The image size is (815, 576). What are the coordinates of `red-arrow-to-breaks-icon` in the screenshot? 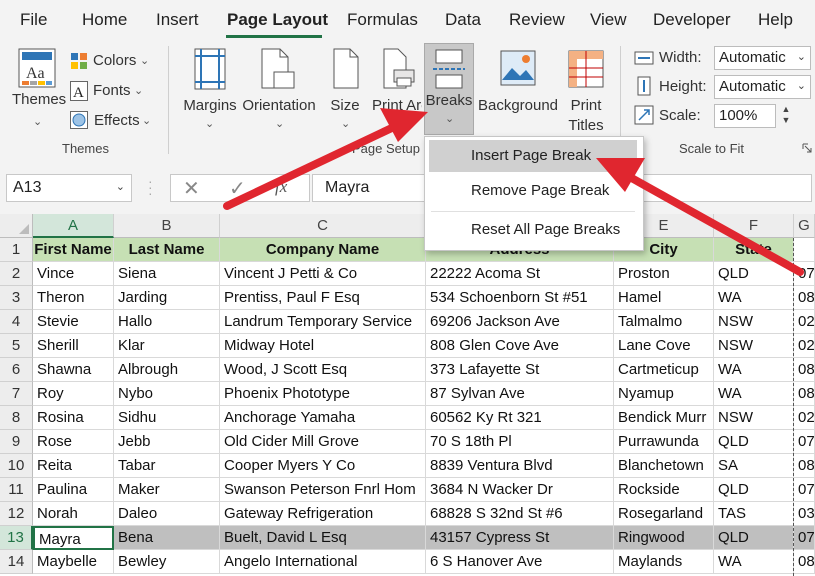 It's located at (325, 159).